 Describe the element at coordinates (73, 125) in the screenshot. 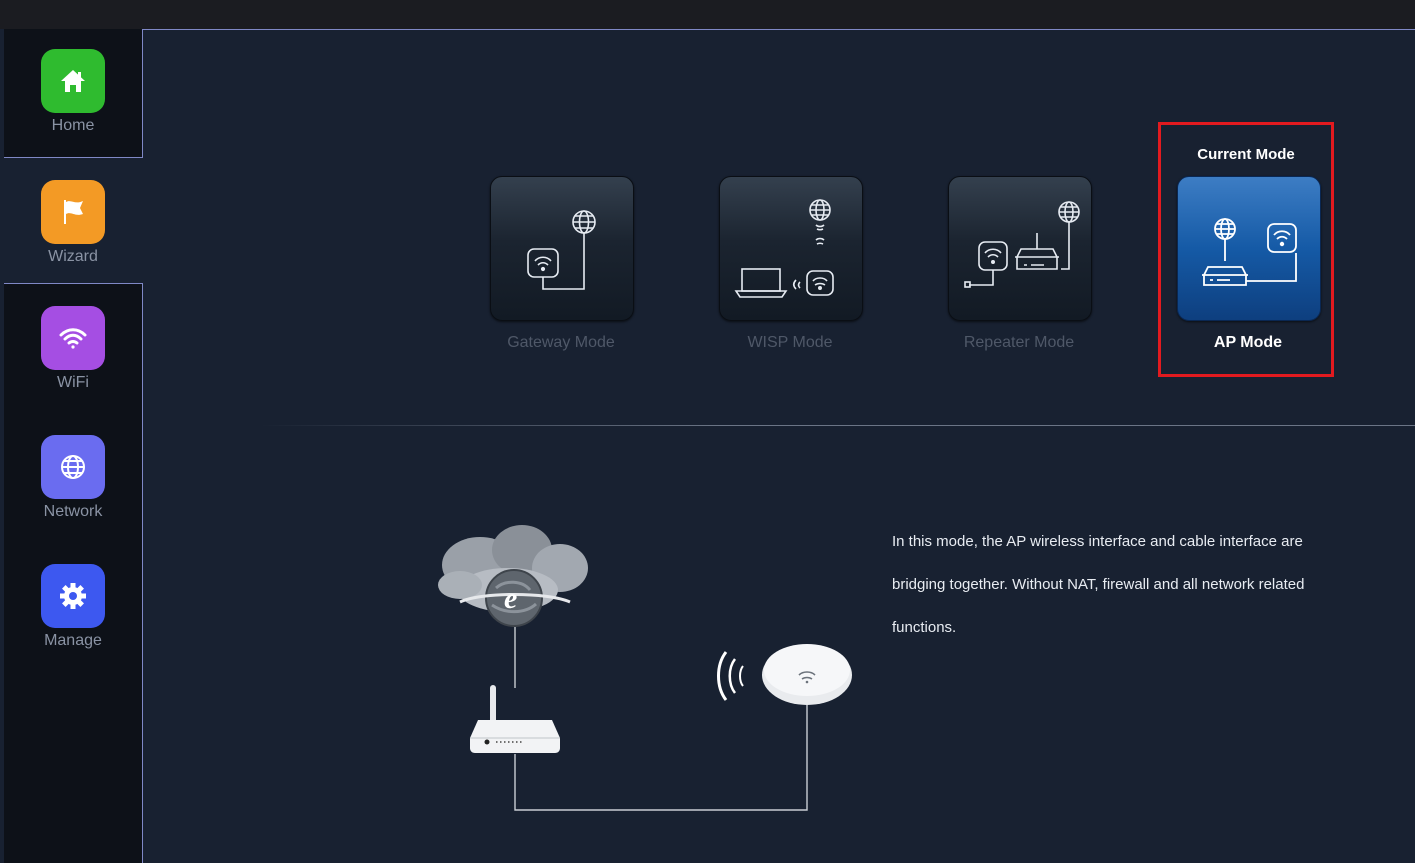

I see `sidebar-item-label: Home` at that location.